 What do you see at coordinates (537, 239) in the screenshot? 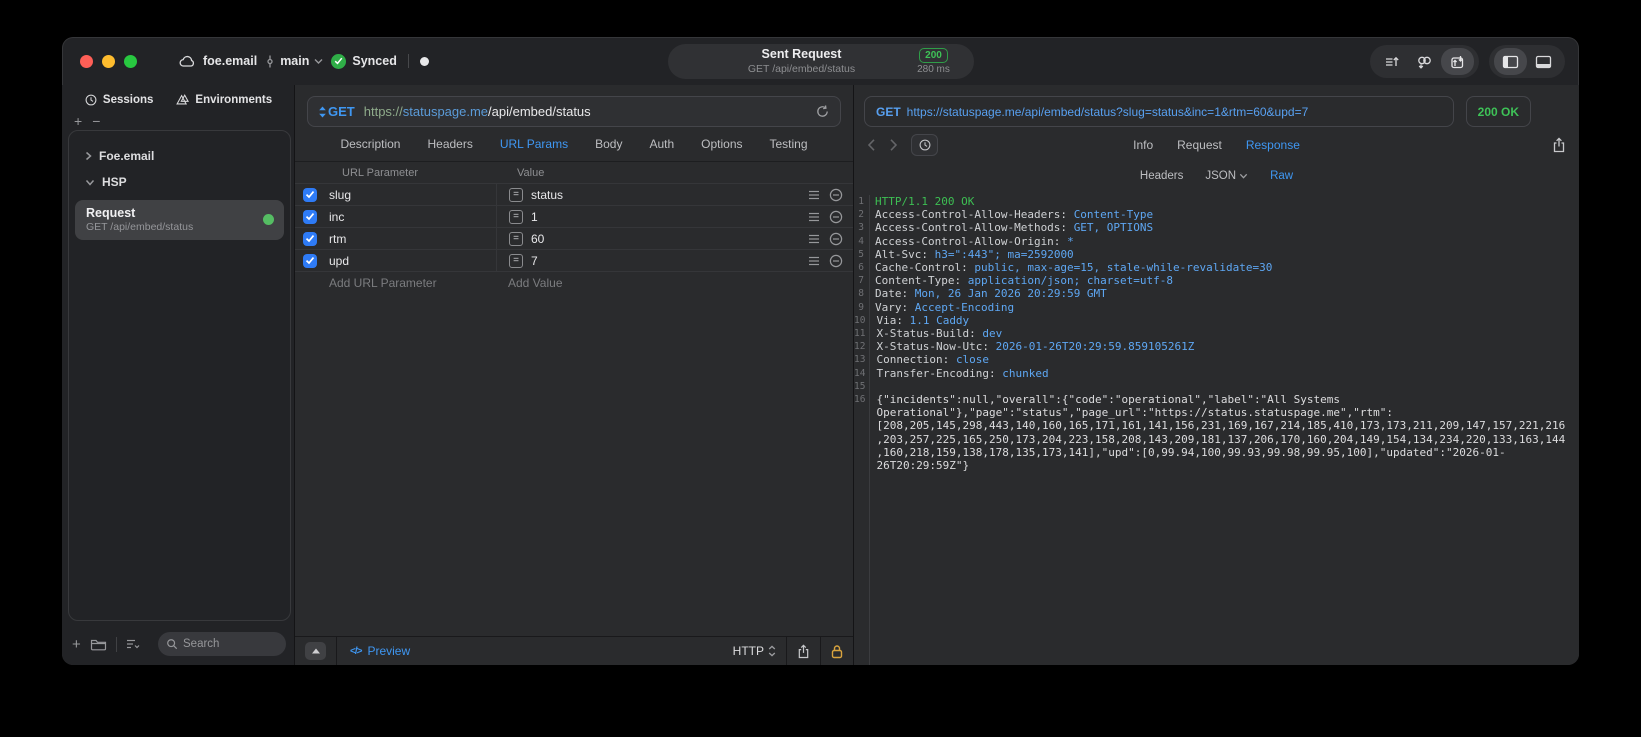
I see `param-value: 60` at bounding box center [537, 239].